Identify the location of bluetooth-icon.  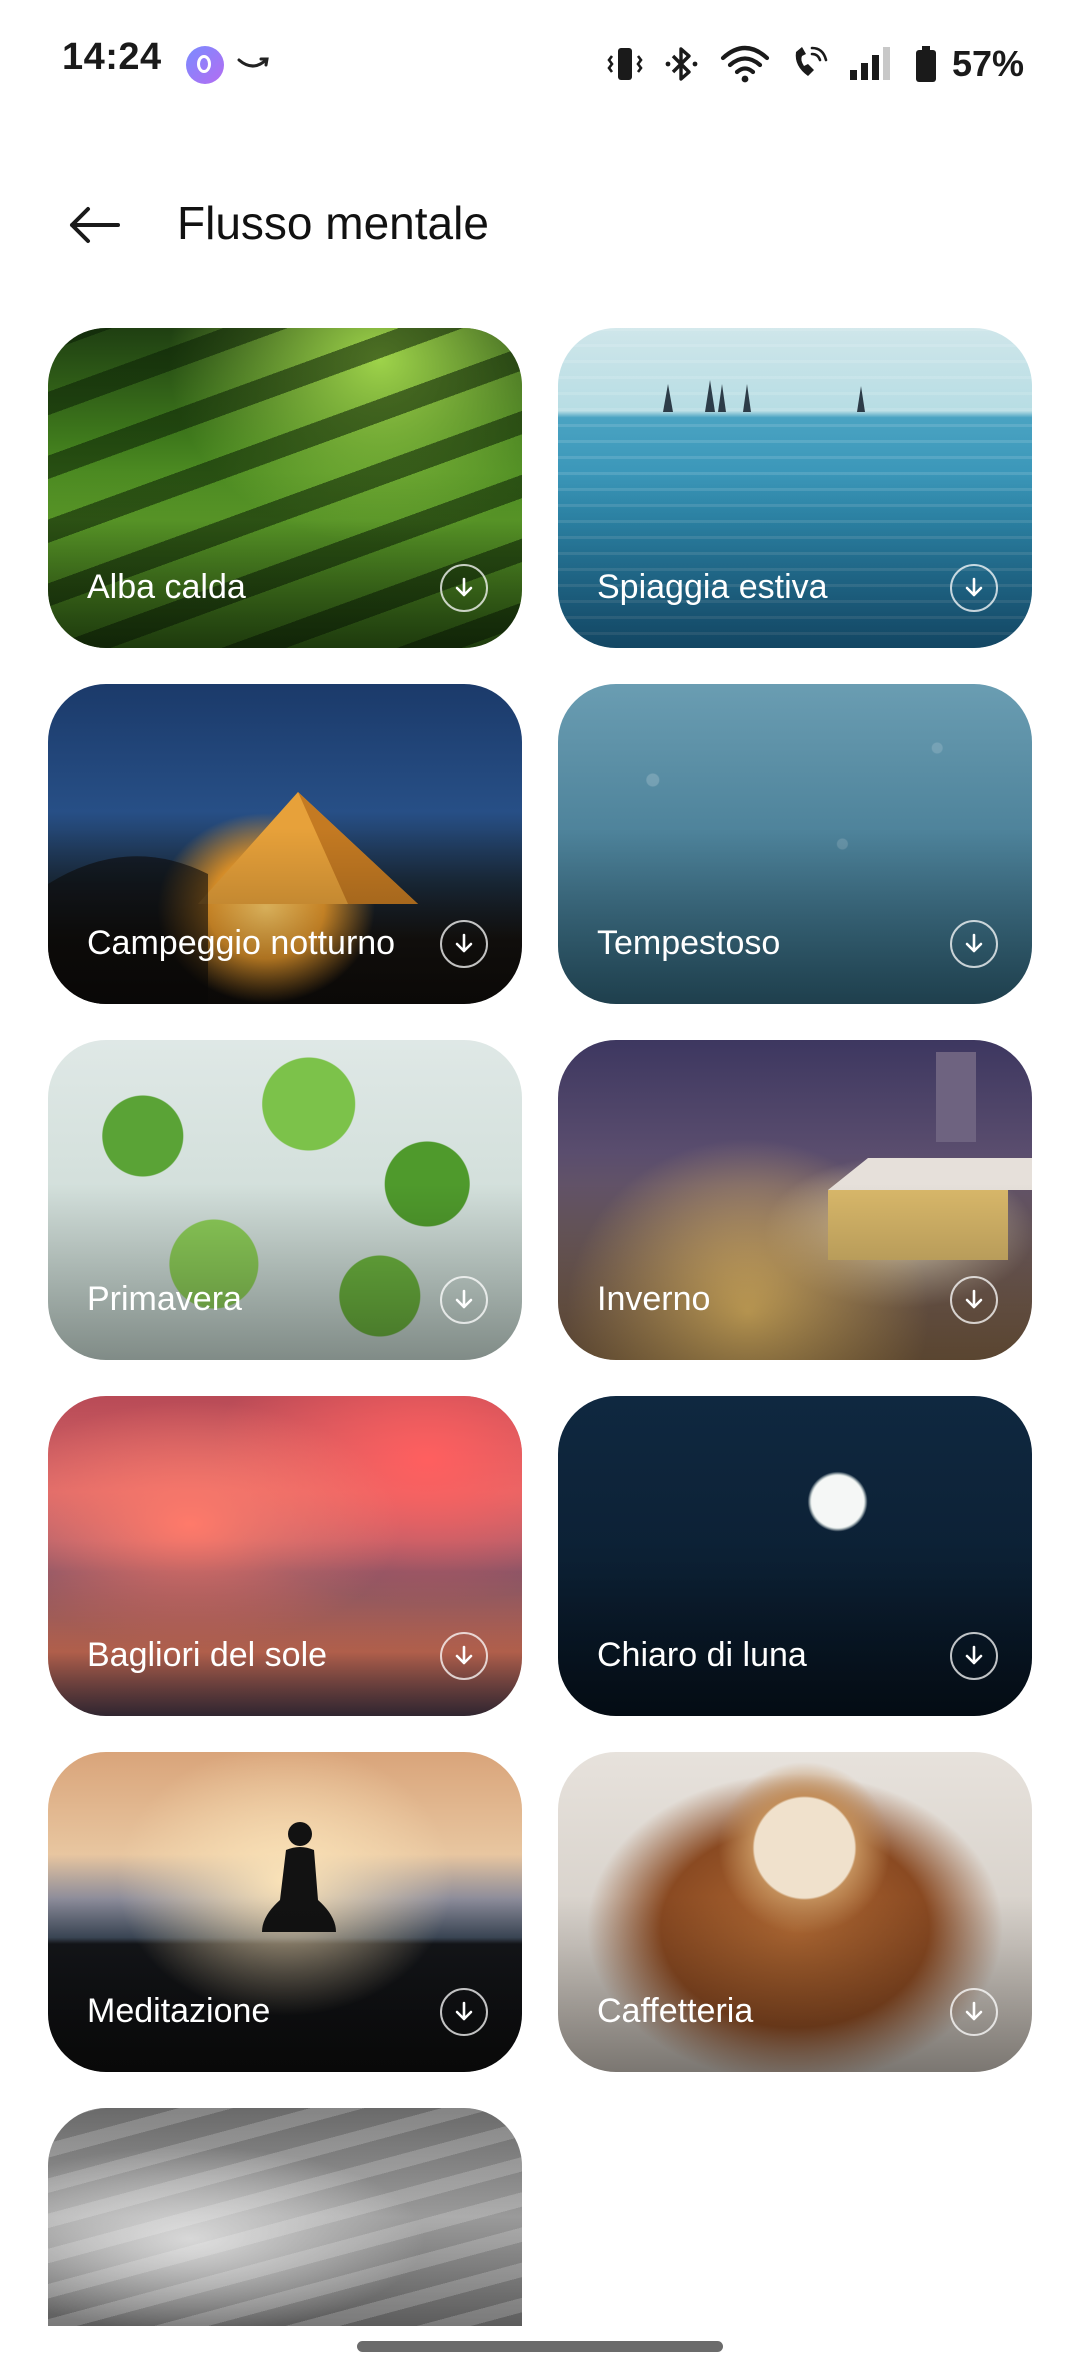
(681, 64).